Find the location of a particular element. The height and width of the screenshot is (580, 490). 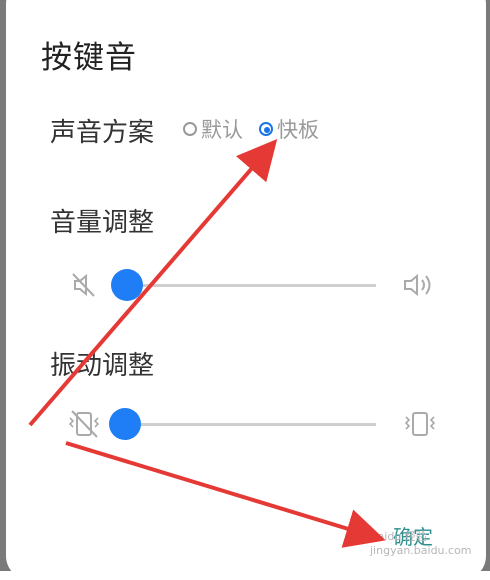

volume-slider-row is located at coordinates (256, 285).